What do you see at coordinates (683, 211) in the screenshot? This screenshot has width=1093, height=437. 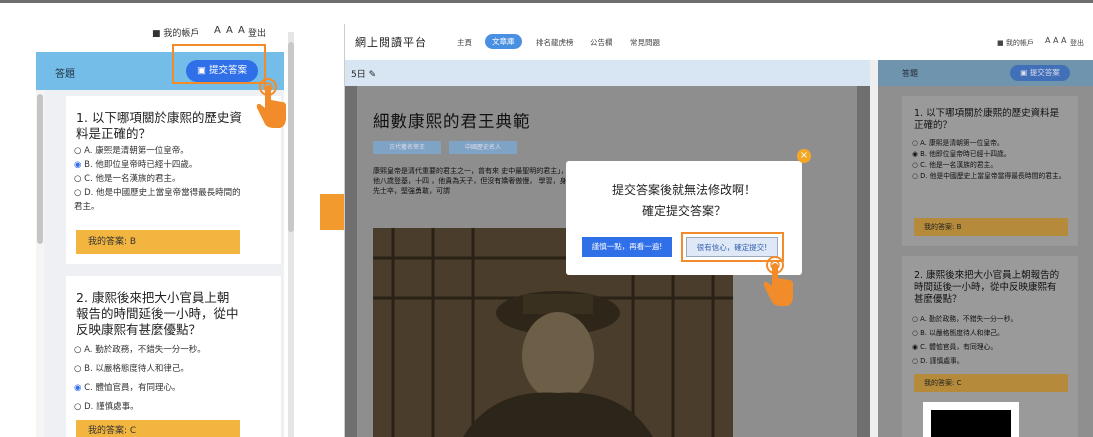 I see `dialog-message-line2: 確定提交答案？` at bounding box center [683, 211].